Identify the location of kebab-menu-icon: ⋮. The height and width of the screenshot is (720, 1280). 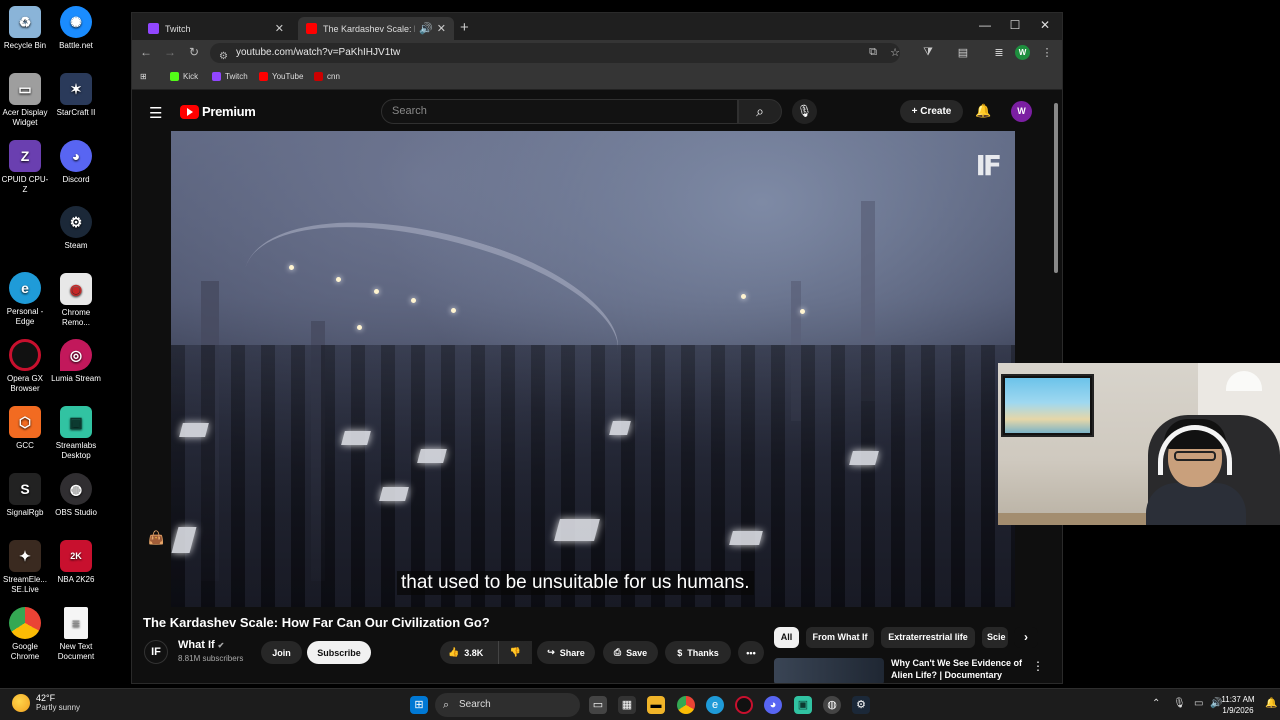
(1038, 666).